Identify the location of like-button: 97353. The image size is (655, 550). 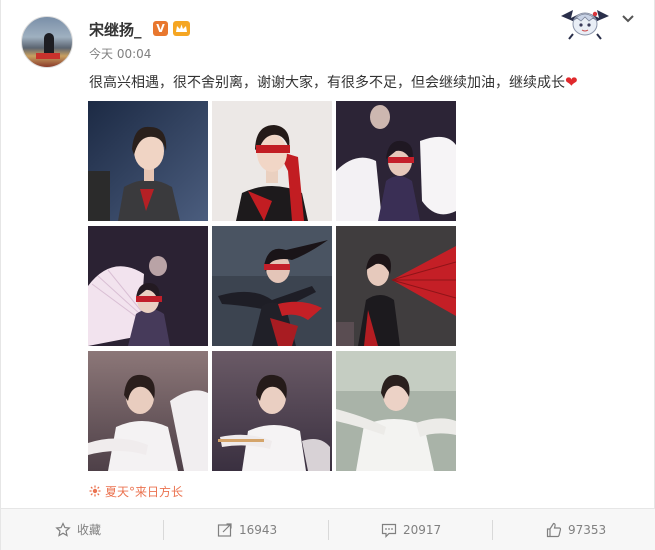
(576, 529).